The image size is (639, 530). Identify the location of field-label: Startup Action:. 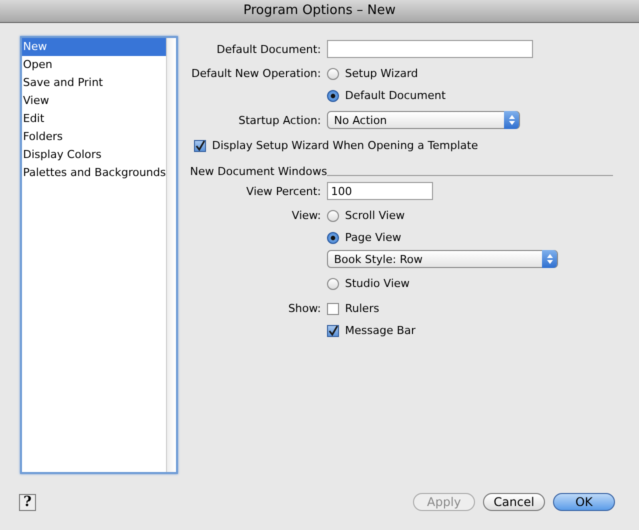
(279, 120).